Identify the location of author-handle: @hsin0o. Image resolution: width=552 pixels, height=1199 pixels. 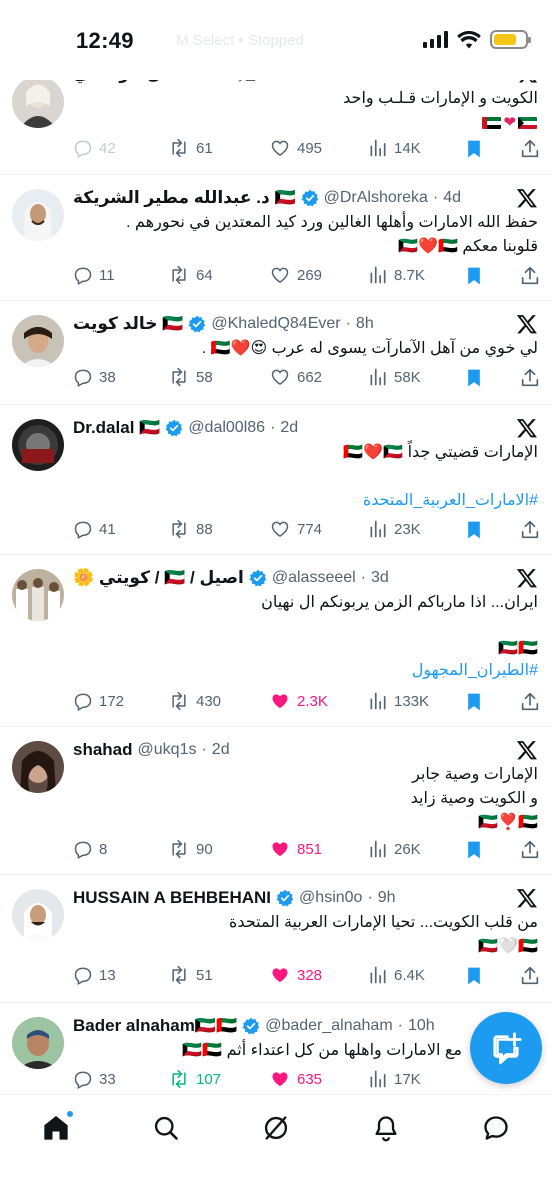
(330, 898).